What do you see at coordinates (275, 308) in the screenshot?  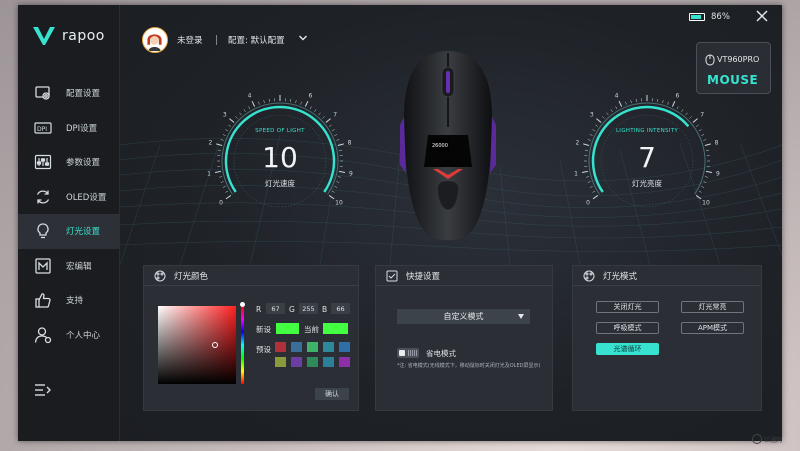 I see `r-input: 67` at bounding box center [275, 308].